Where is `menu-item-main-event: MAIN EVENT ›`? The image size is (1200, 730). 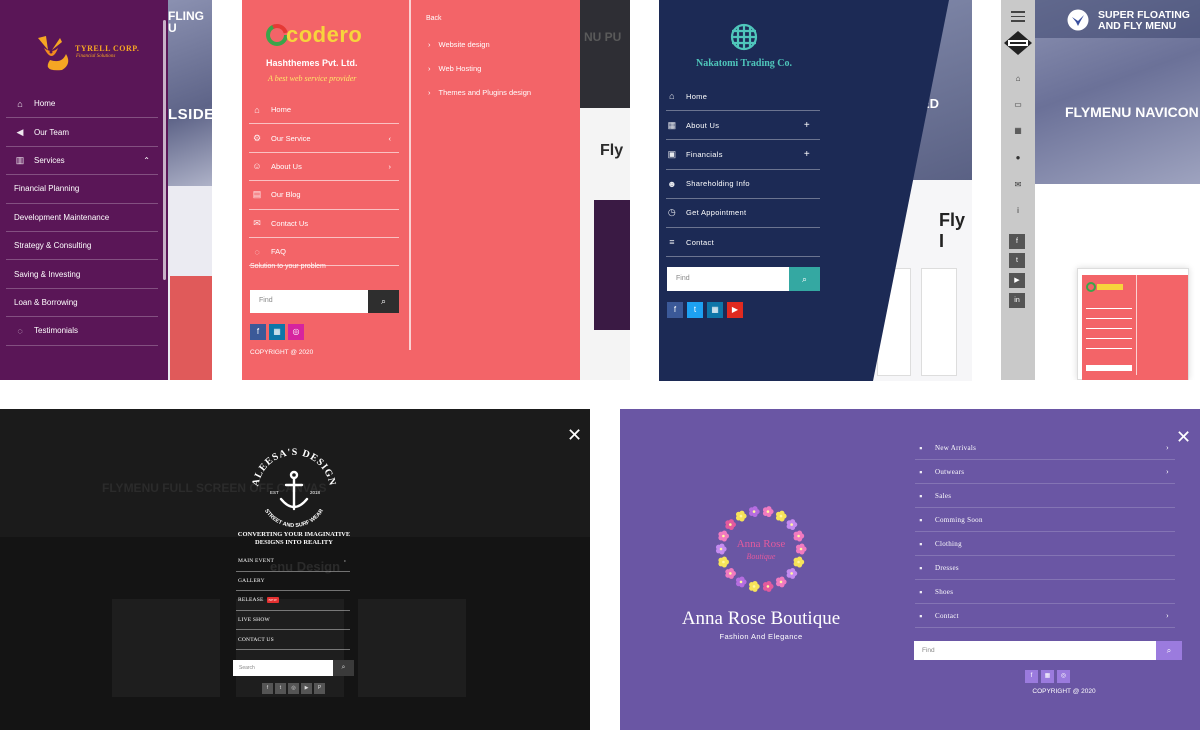
menu-item-main-event: MAIN EVENT › is located at coordinates (293, 562).